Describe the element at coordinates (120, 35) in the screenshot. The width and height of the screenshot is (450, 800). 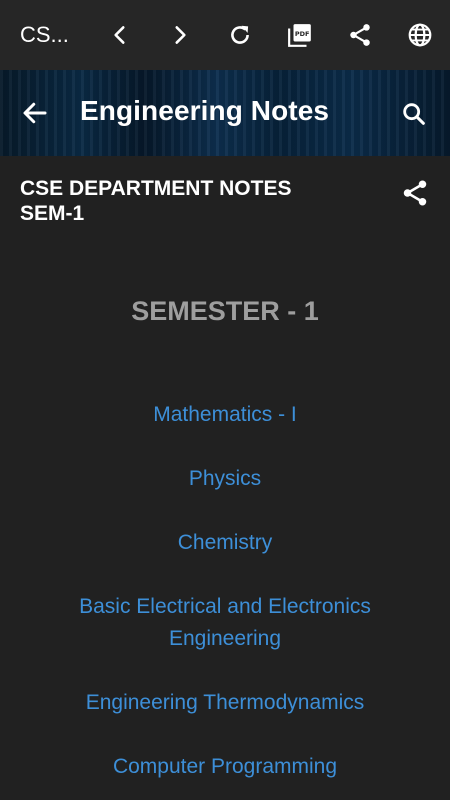
I see `chevron-left-icon` at that location.